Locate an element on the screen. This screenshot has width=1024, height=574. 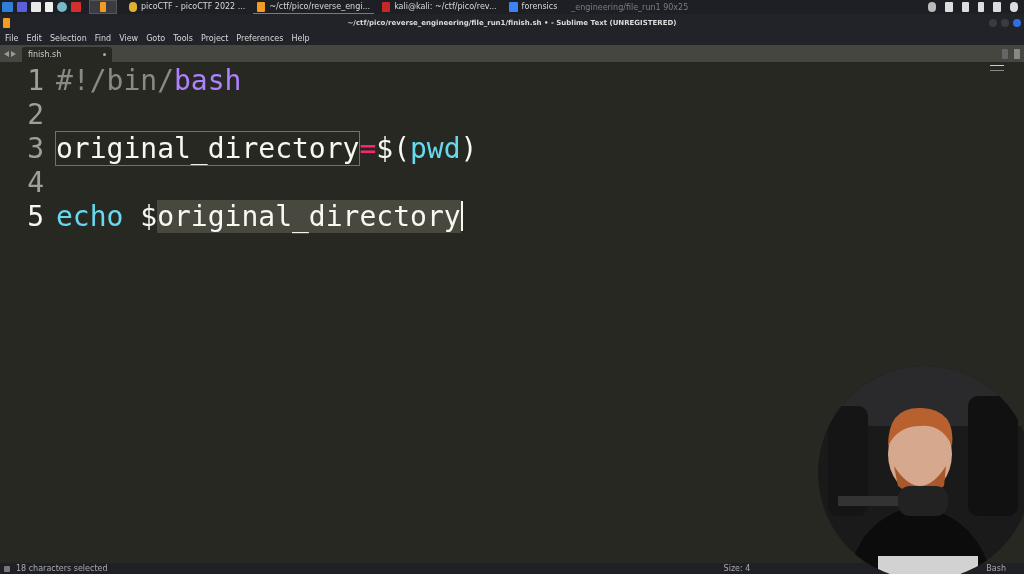
line-number: 5 is located at coordinates (35, 216).